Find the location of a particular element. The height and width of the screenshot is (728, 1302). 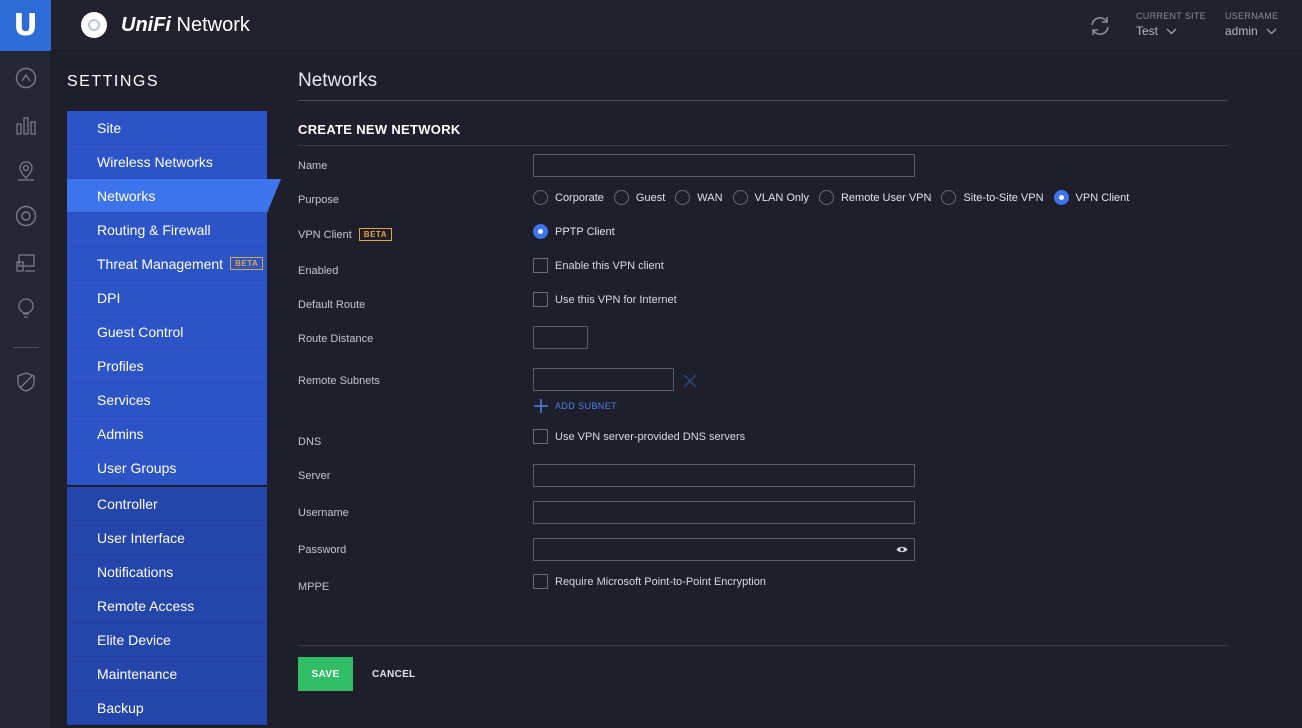

ubiquiti-logo: U is located at coordinates (25, 25).